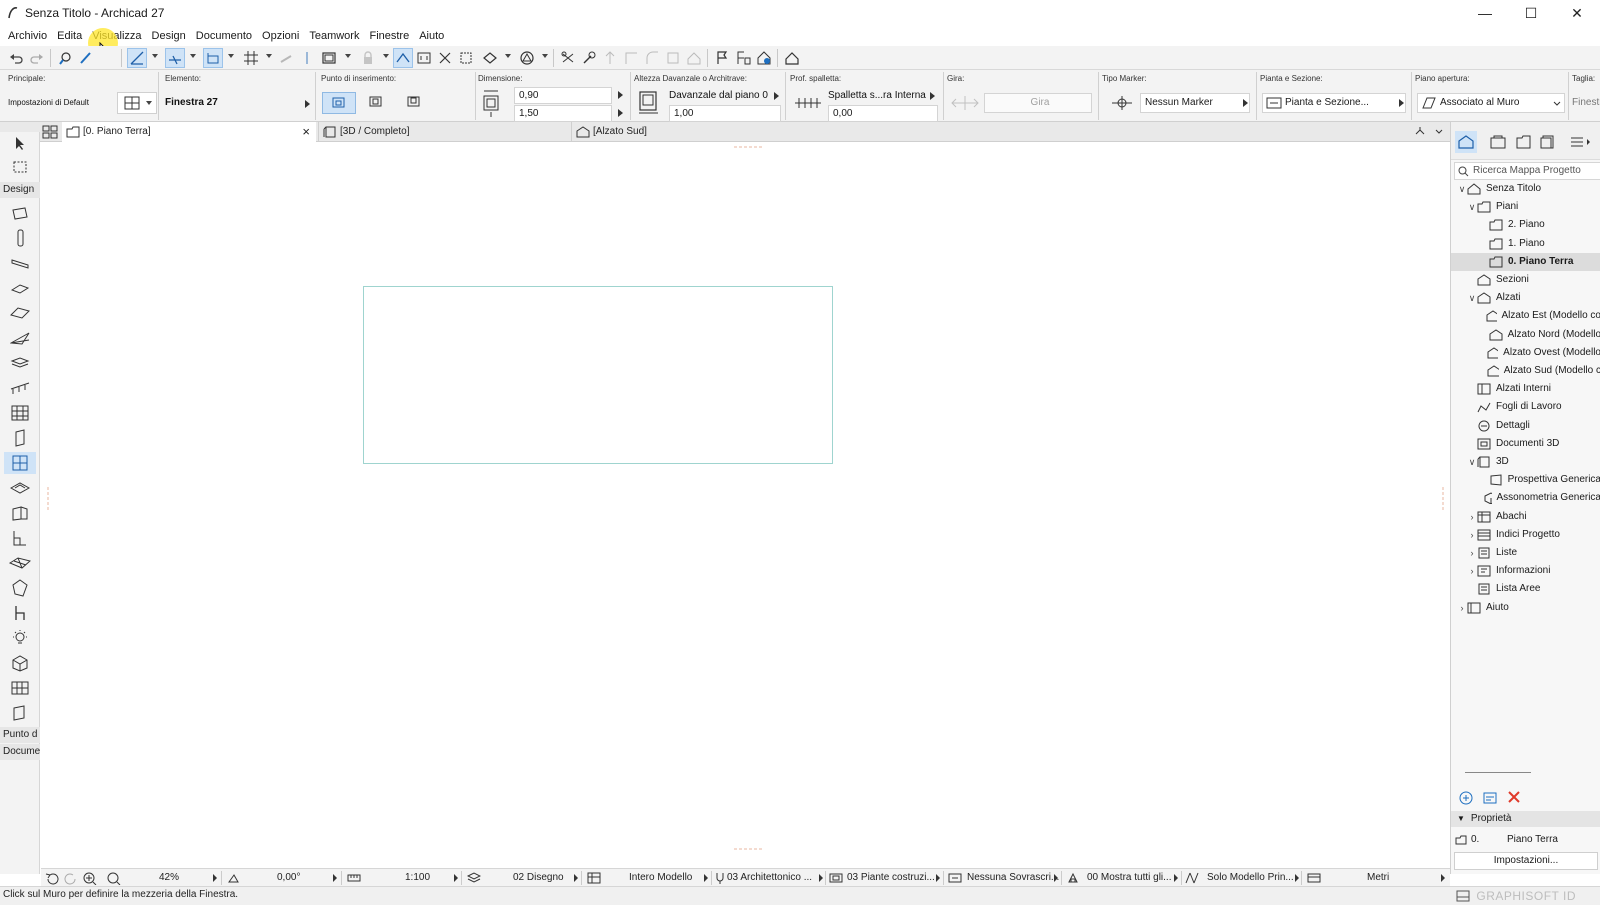 The image size is (1600, 905). Describe the element at coordinates (280, 36) in the screenshot. I see `menu-opzioni: Opzioni` at that location.